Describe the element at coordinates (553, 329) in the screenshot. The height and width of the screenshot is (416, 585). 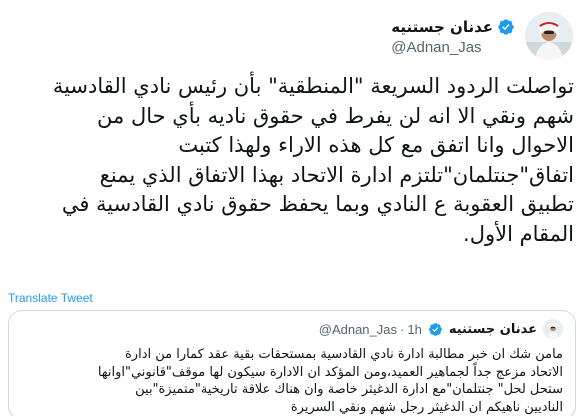
I see `quoted-profile-photo-icon` at that location.